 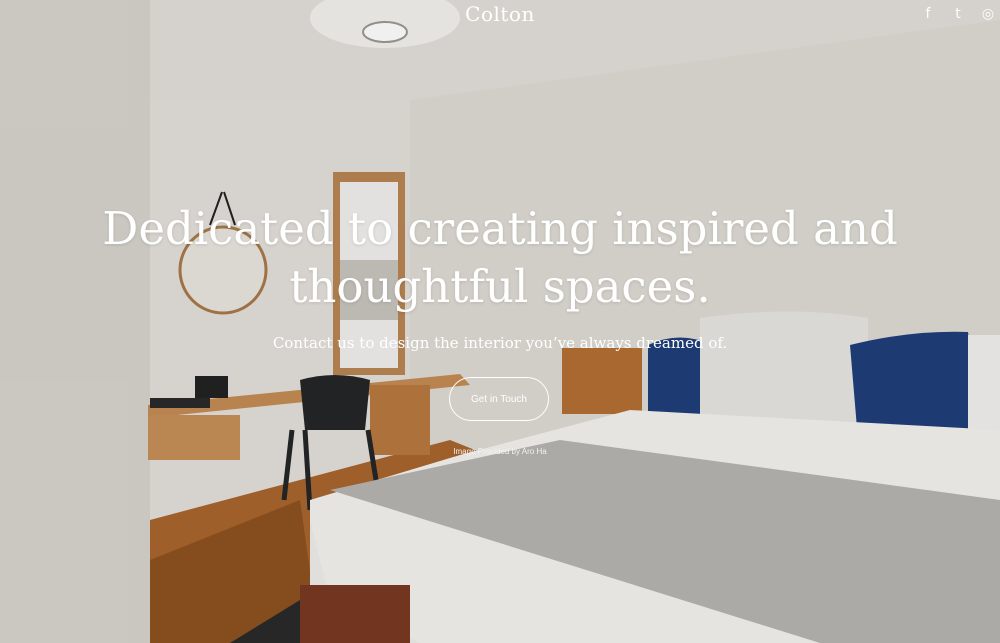 What do you see at coordinates (500, 451) in the screenshot?
I see `image-credit: Image Provided by Aro Ha` at bounding box center [500, 451].